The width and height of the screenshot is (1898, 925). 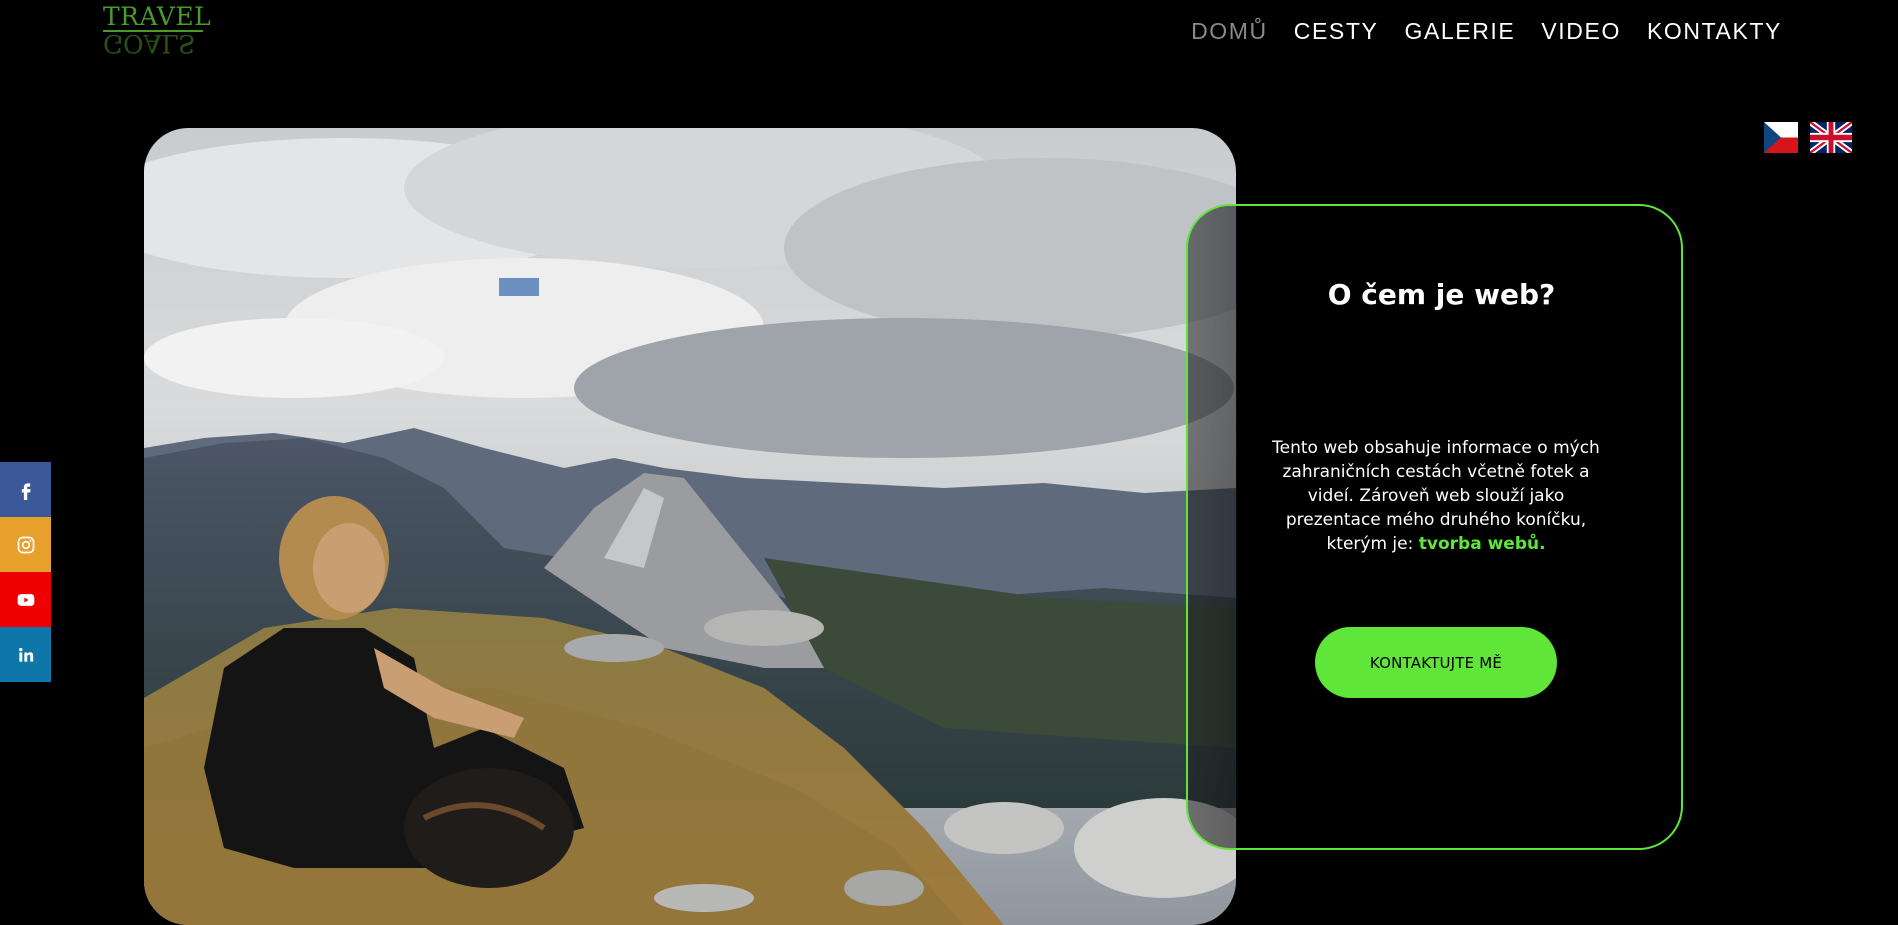 I want to click on nav-item-galerie: GALERIE, so click(x=1459, y=31).